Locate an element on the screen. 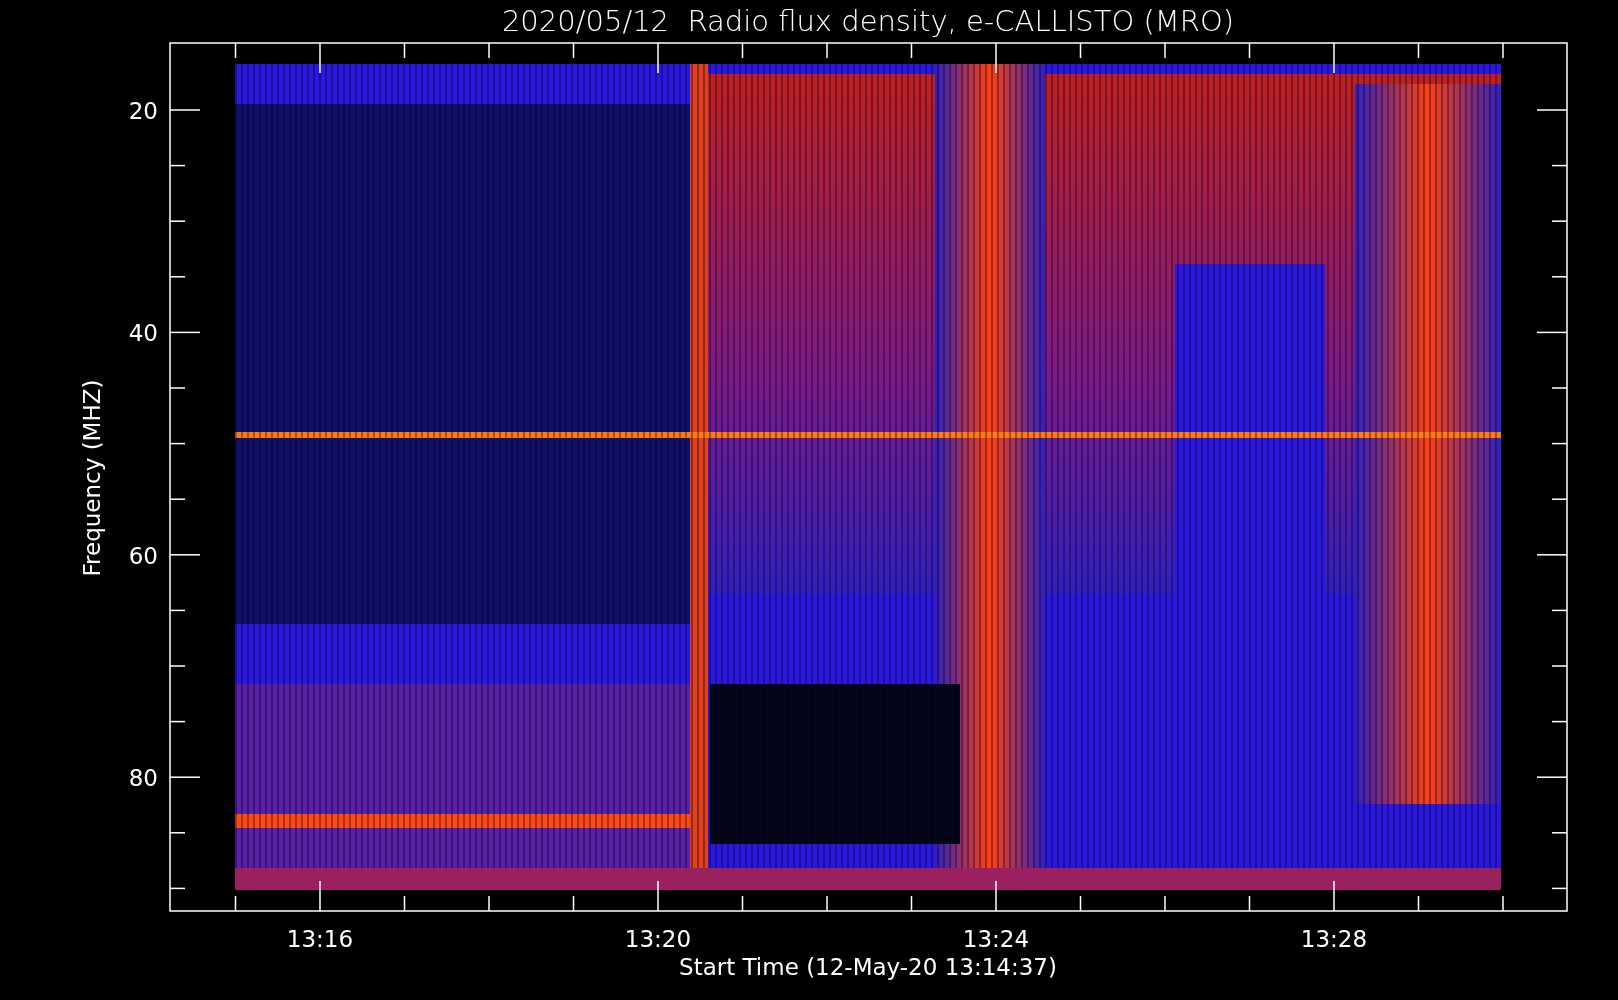 This screenshot has height=1000, width=1618. tick-label: 13:28 is located at coordinates (1334, 939).